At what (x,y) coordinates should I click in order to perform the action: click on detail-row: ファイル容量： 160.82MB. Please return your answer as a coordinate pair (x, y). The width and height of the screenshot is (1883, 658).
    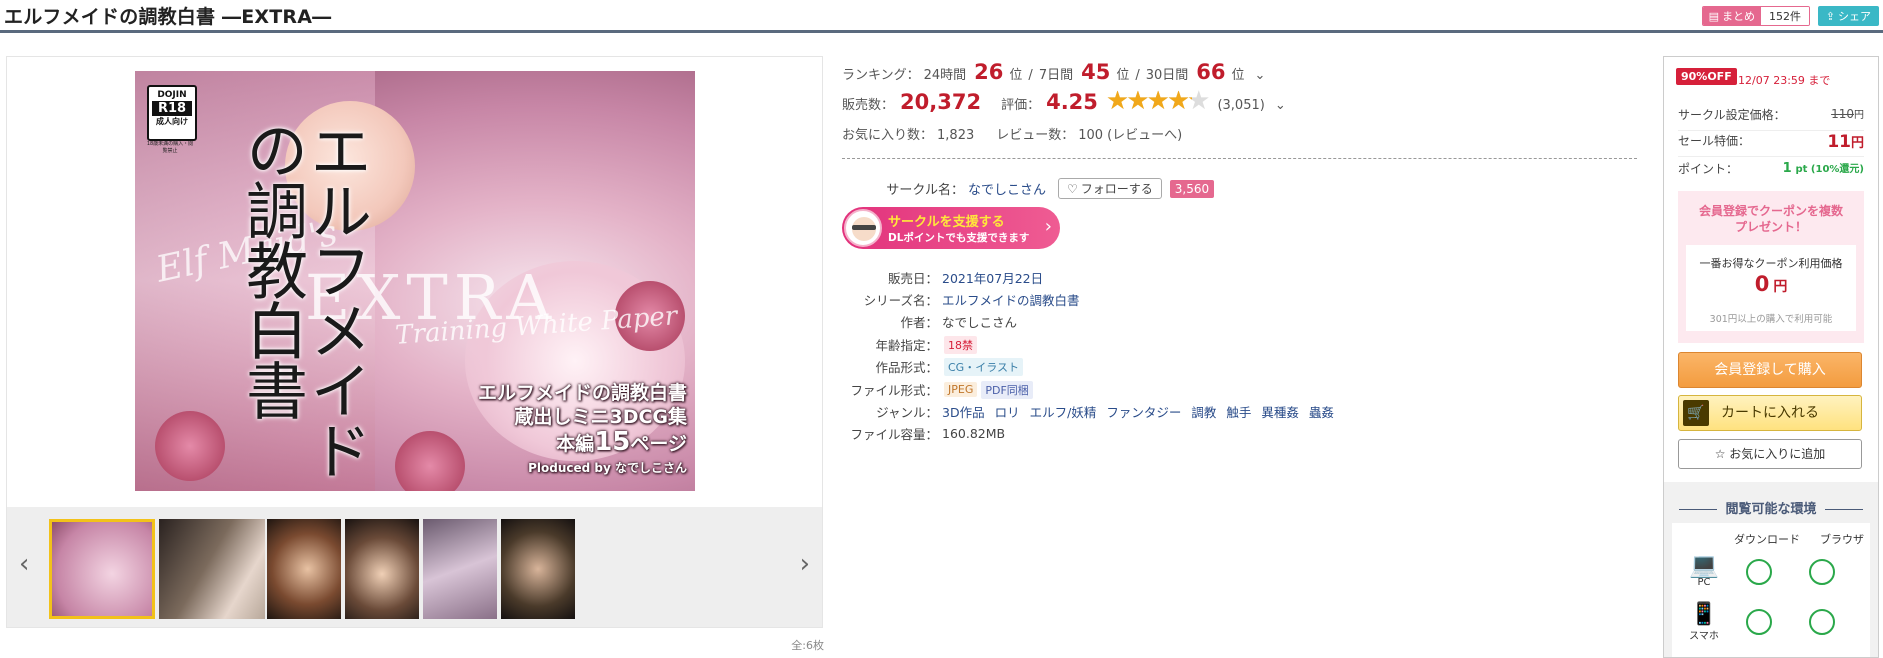
    Looking at the image, I should click on (923, 433).